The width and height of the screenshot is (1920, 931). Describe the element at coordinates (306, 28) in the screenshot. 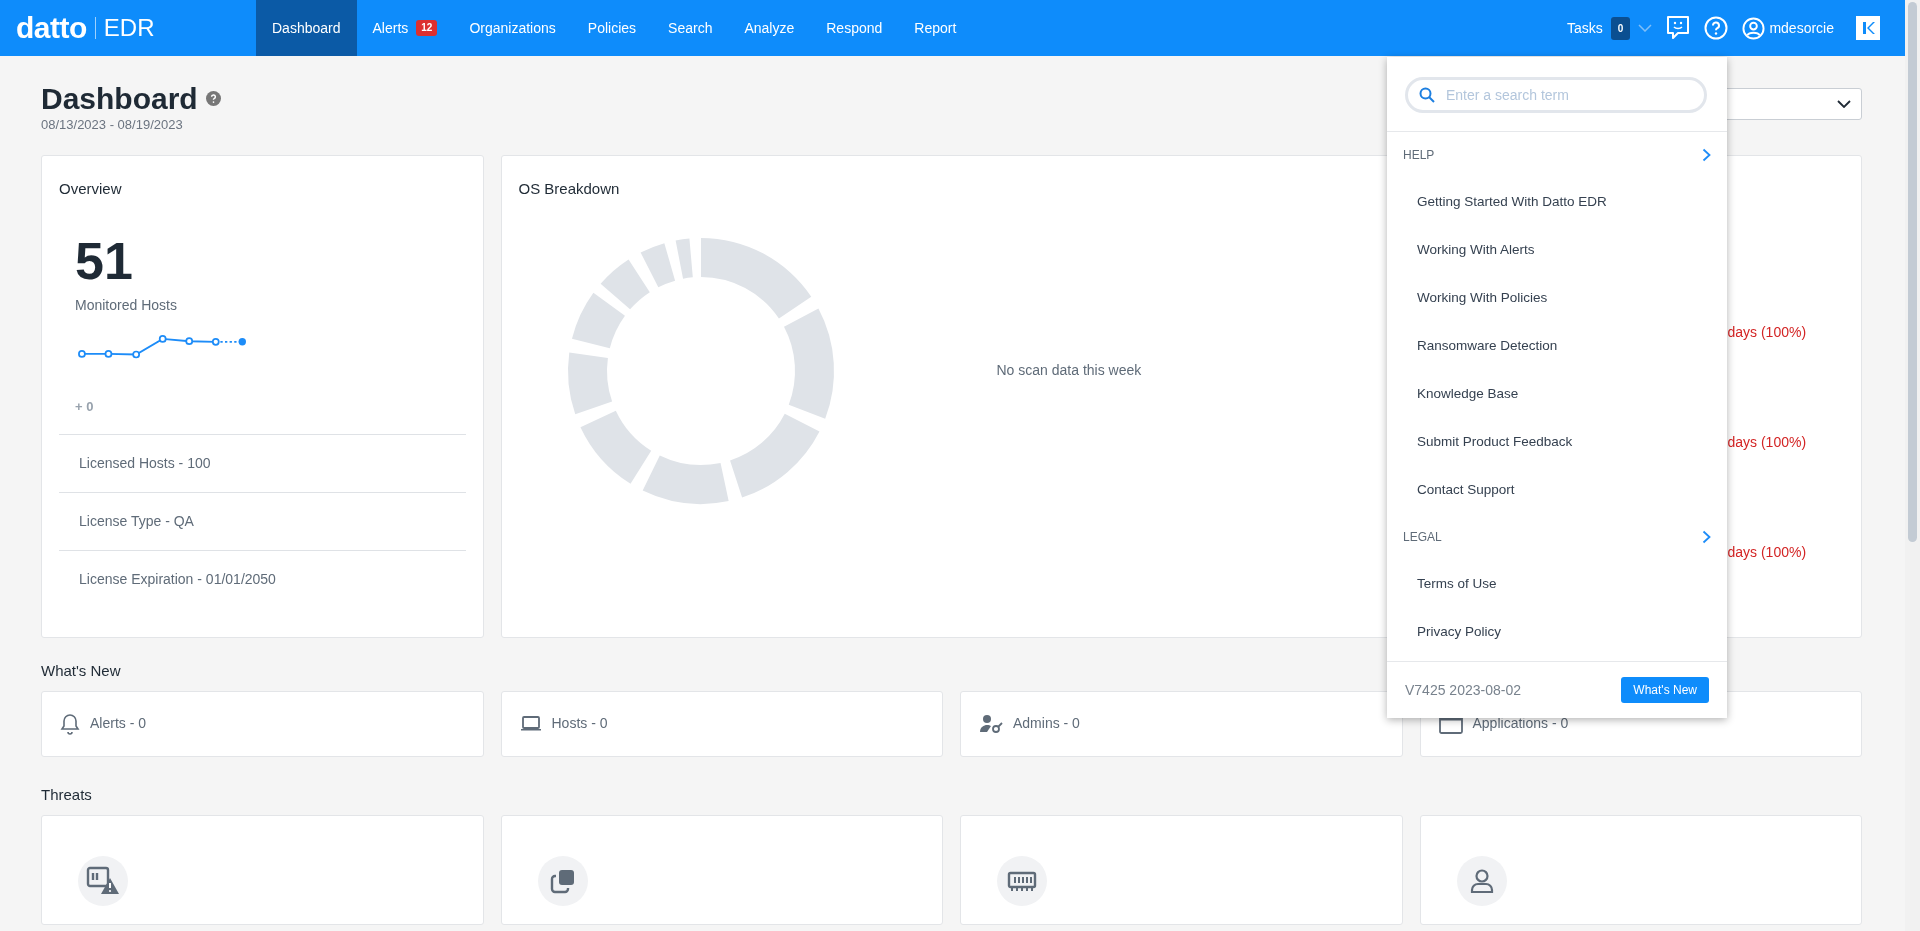

I see `nav-tab: Dashboard` at that location.